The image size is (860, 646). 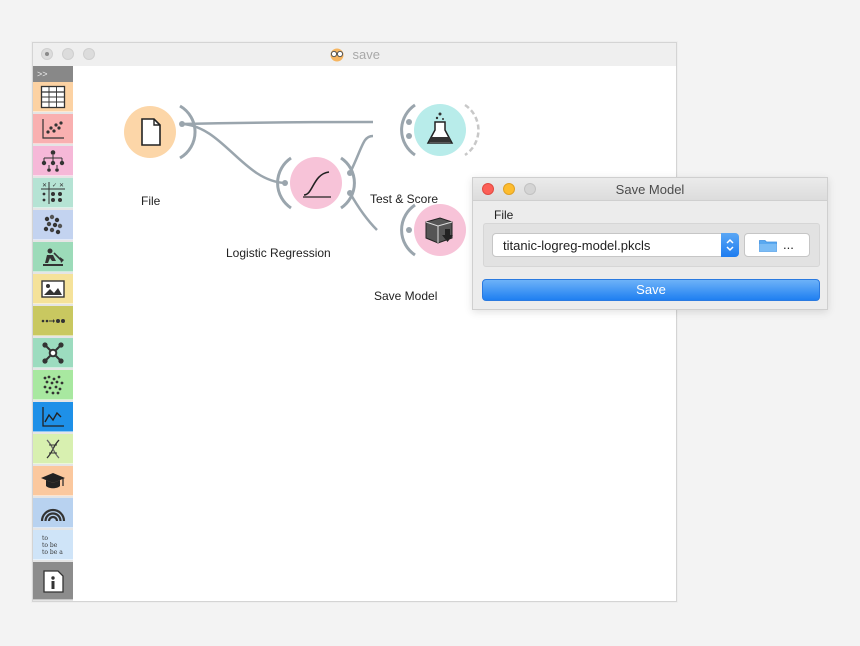 I want to click on toolbox-category-model, so click(x=53, y=161).